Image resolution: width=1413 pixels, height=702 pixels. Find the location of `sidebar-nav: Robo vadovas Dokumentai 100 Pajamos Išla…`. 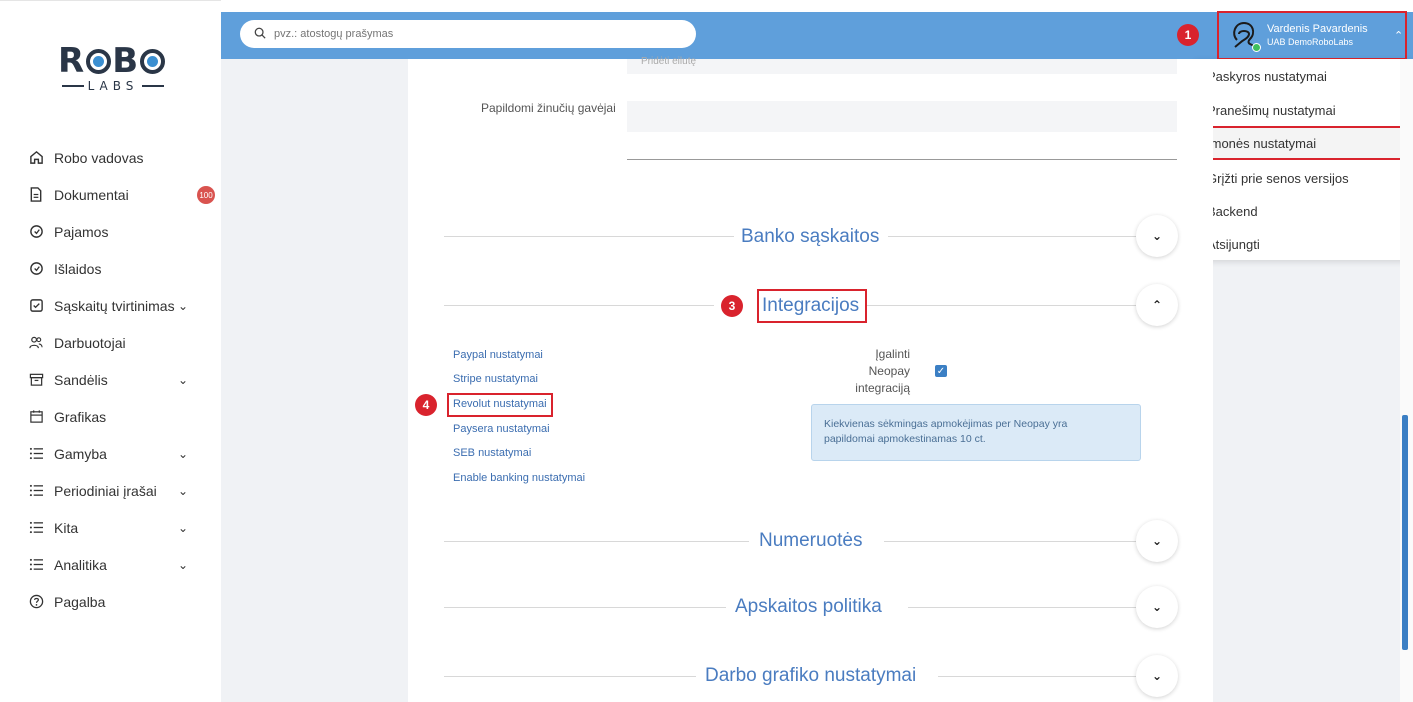

sidebar-nav: Robo vadovas Dokumentai 100 Pajamos Išla… is located at coordinates (123, 379).